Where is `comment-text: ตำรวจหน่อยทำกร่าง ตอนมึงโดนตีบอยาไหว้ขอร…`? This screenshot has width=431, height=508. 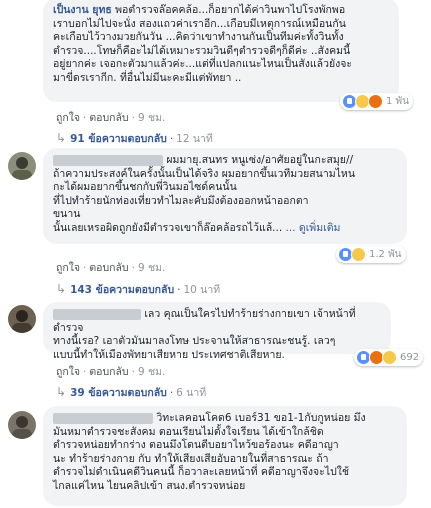 comment-text: ตำรวจหน่อยทำกร่าง ตอนมึงโดนตีบอยาไหว้ขอร… is located at coordinates (196, 445).